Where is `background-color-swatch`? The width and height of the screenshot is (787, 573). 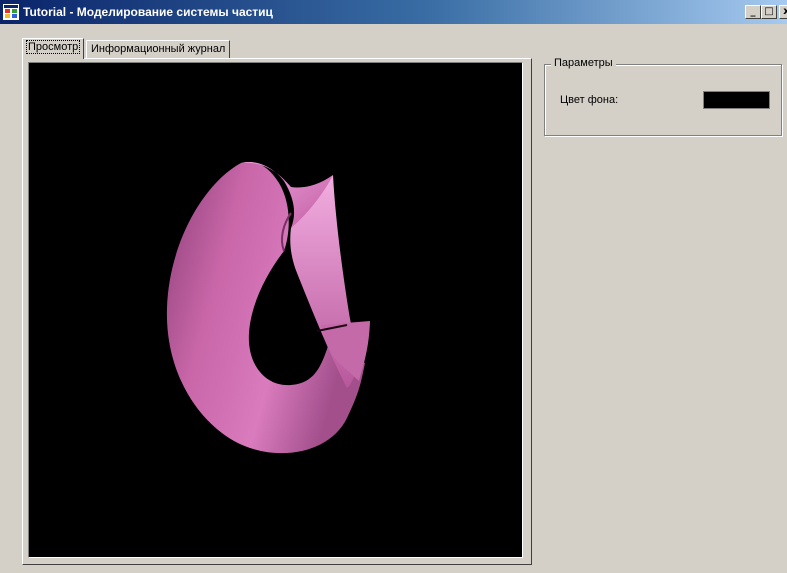
background-color-swatch is located at coordinates (736, 100).